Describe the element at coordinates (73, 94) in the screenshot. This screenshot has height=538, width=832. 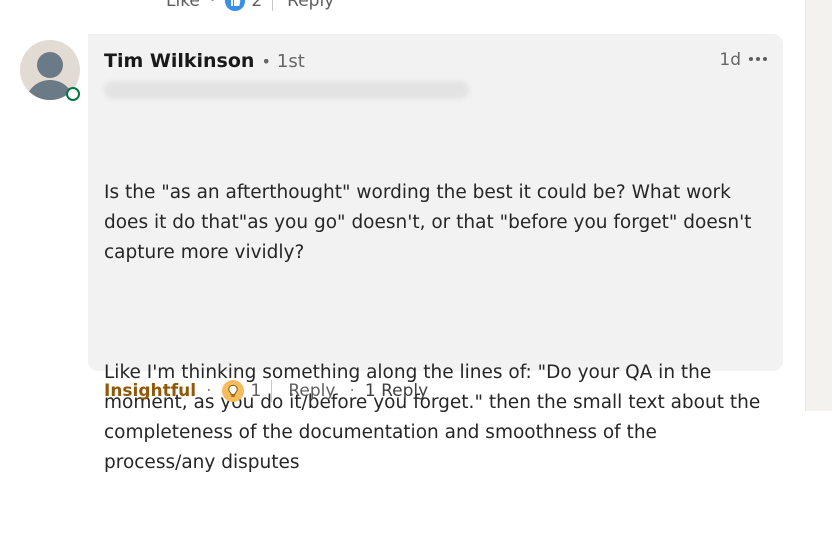
I see `online-status-icon` at that location.